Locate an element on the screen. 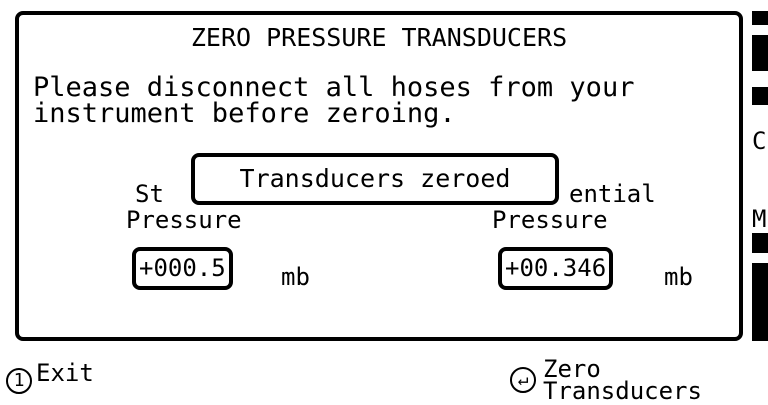 This screenshot has width=768, height=405. static-pressure-label-partial: St is located at coordinates (149, 194).